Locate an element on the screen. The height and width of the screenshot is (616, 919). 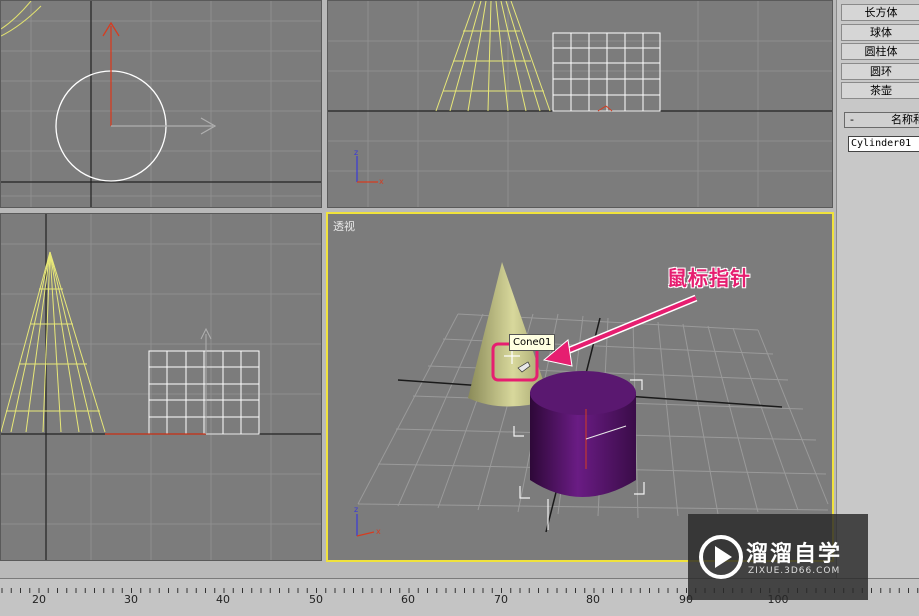
box-front-wire is located at coordinates (606, 72).